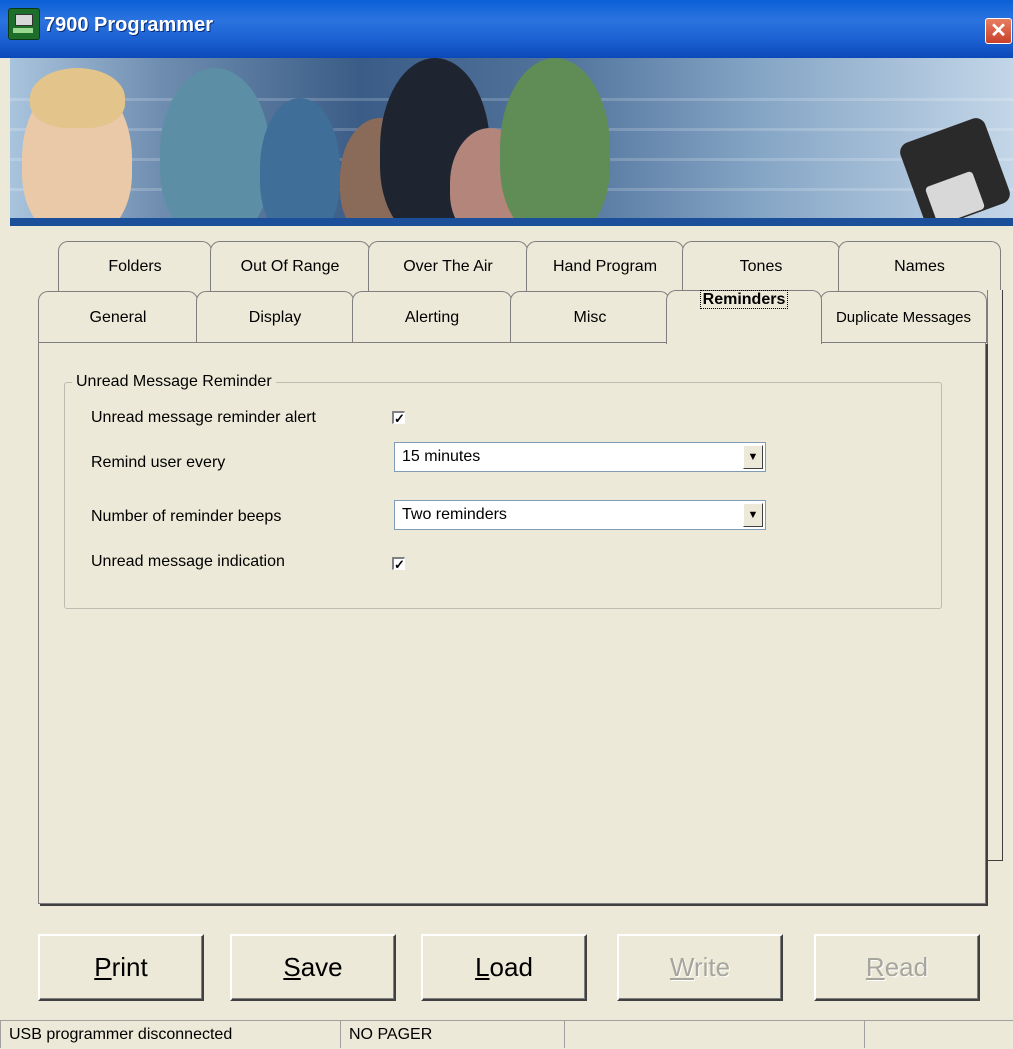  What do you see at coordinates (24, 24) in the screenshot?
I see `app-icon` at bounding box center [24, 24].